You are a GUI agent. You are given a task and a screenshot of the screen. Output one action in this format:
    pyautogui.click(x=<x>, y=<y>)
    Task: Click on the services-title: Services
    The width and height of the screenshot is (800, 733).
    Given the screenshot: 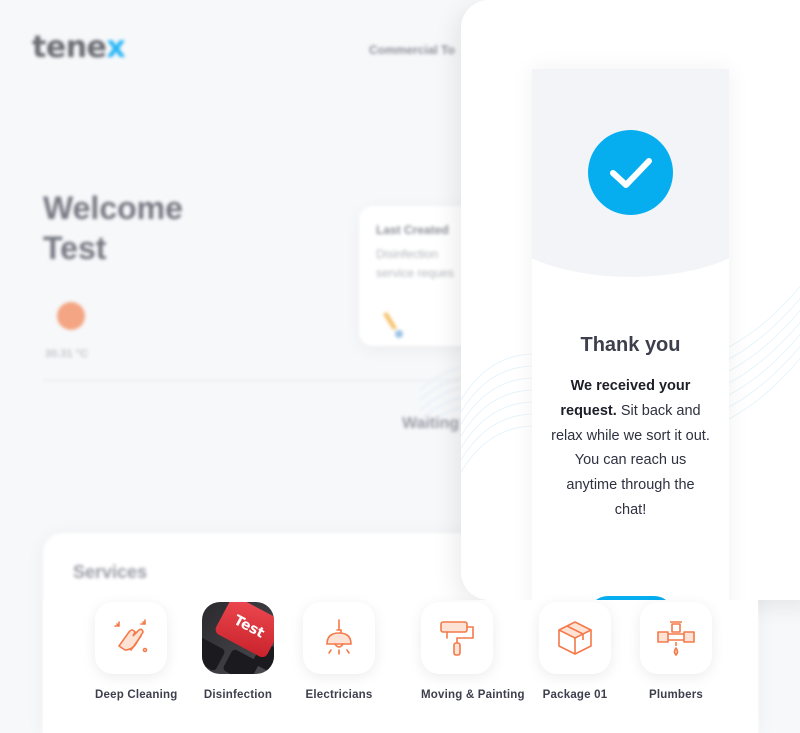 What is the action you would take?
    pyautogui.click(x=110, y=572)
    